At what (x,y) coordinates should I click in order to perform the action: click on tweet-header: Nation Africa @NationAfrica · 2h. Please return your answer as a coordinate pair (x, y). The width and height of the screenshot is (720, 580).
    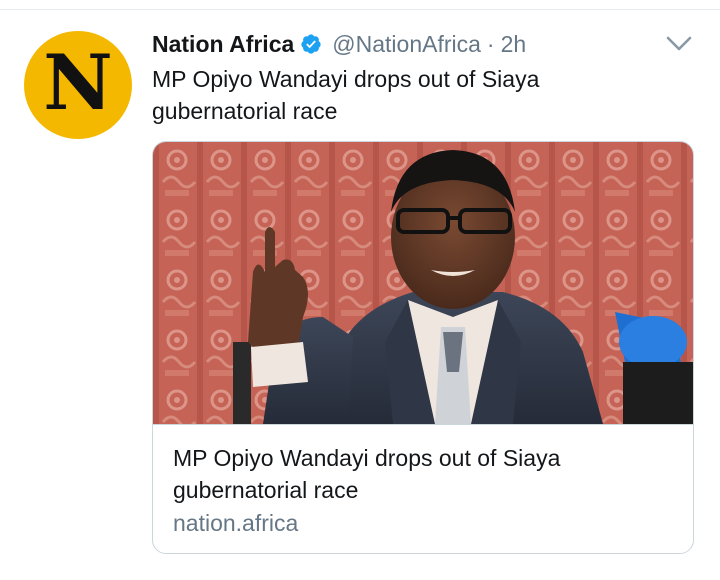
    Looking at the image, I should click on (339, 44).